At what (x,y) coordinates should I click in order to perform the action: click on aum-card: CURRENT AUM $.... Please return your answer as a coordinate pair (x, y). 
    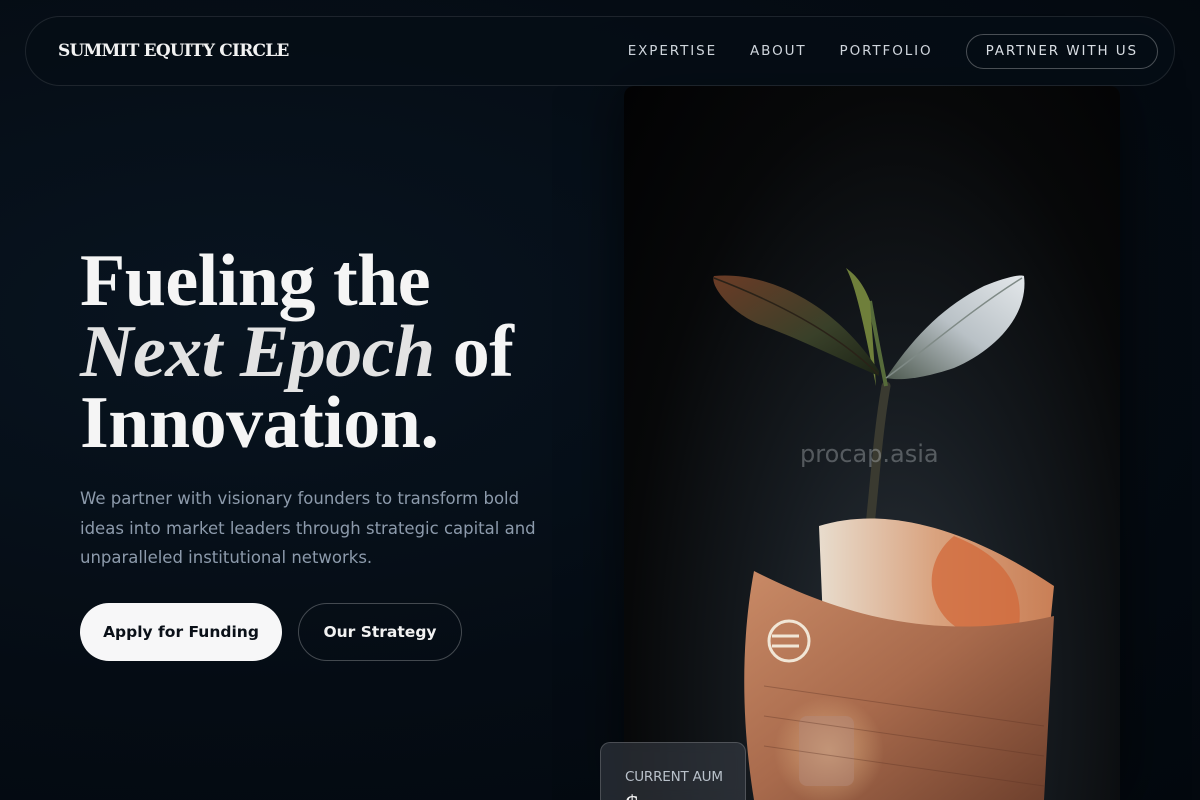
    Looking at the image, I should click on (673, 771).